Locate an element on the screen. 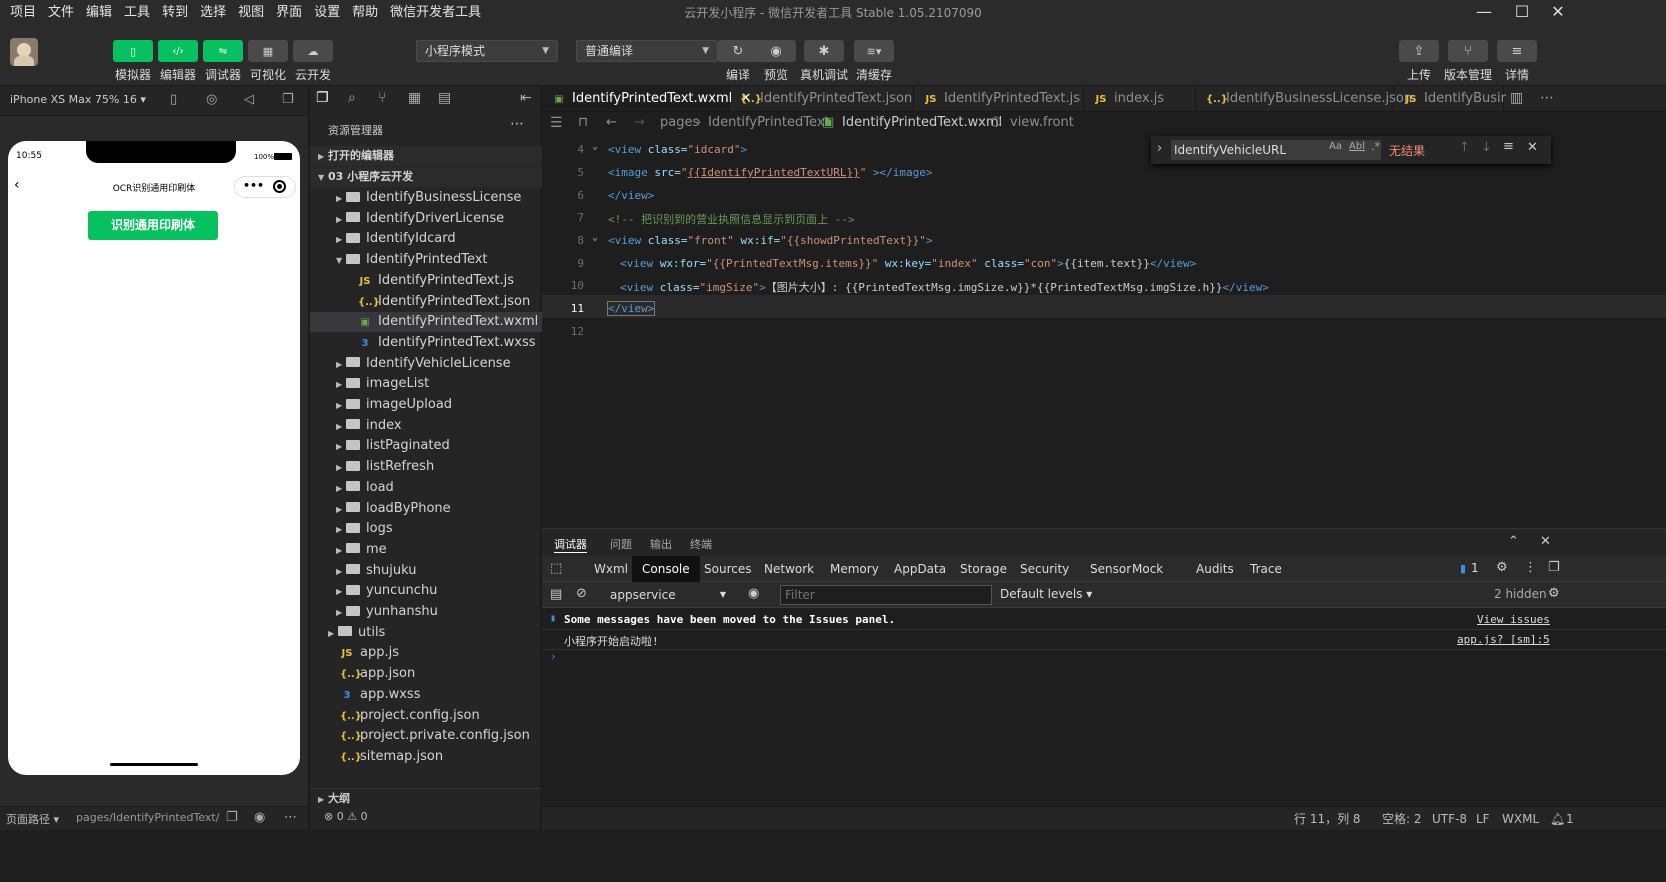 This screenshot has height=882, width=1666. sound-icon: ◁ is located at coordinates (249, 99).